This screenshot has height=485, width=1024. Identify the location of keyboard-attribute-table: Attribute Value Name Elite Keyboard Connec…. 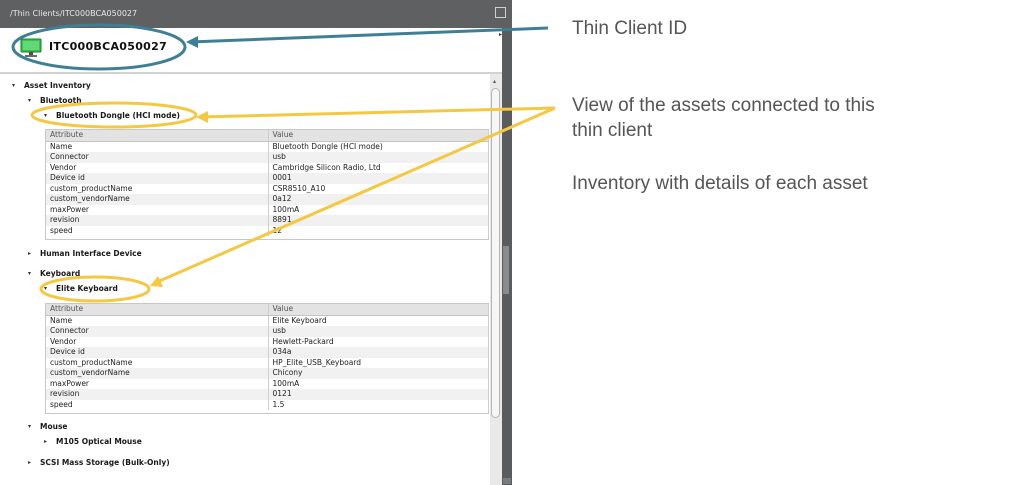
(267, 357).